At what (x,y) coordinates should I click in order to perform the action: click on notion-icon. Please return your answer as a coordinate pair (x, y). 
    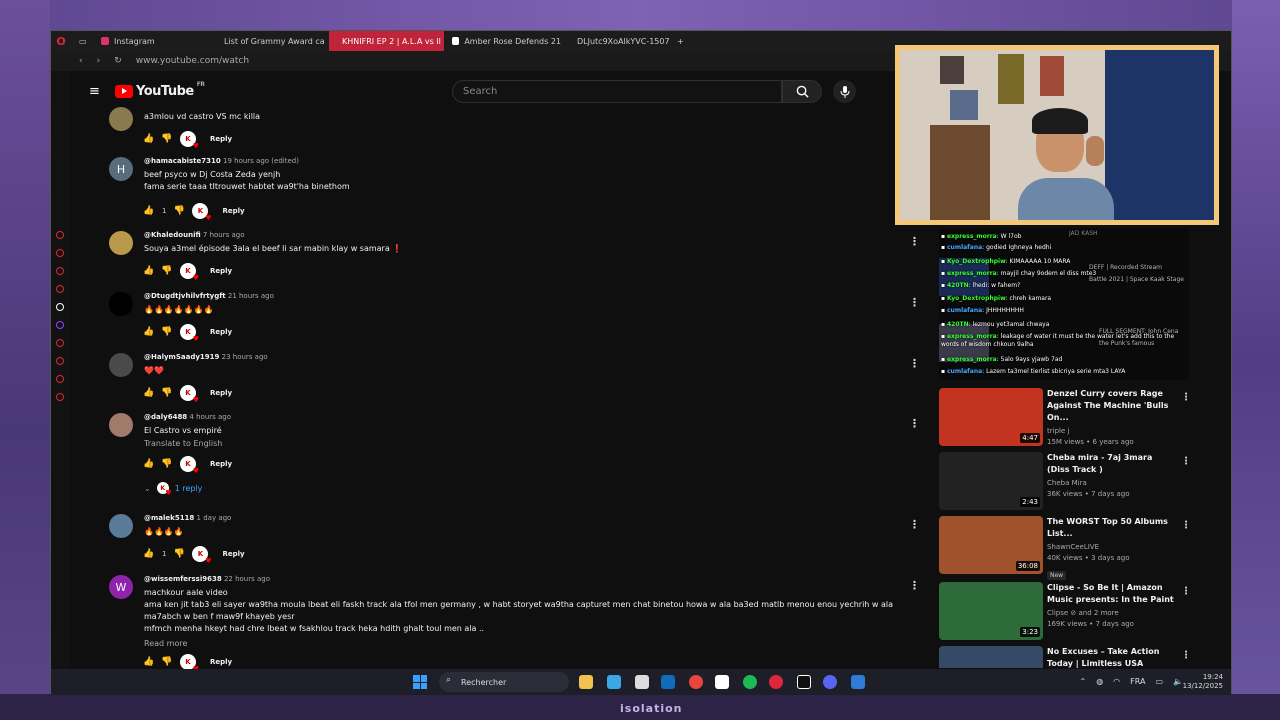
    Looking at the image, I should click on (722, 682).